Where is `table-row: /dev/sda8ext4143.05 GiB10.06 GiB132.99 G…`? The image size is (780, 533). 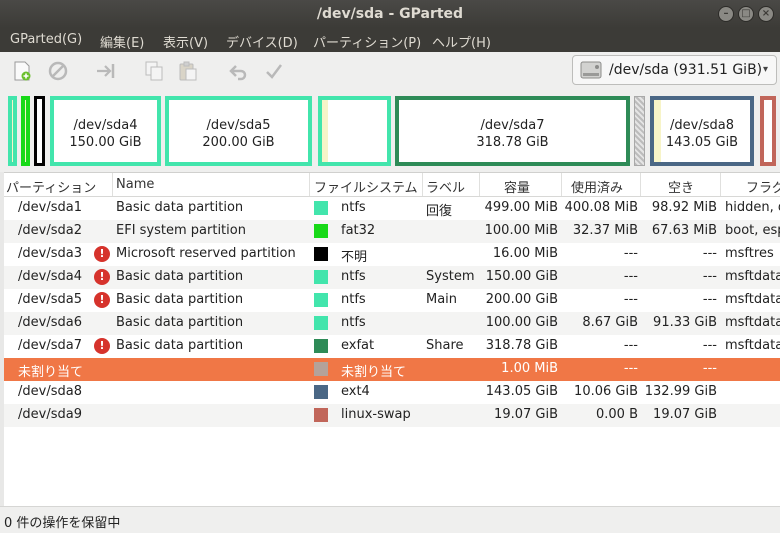 table-row: /dev/sda8ext4143.05 GiB10.06 GiB132.99 G… is located at coordinates (392, 392).